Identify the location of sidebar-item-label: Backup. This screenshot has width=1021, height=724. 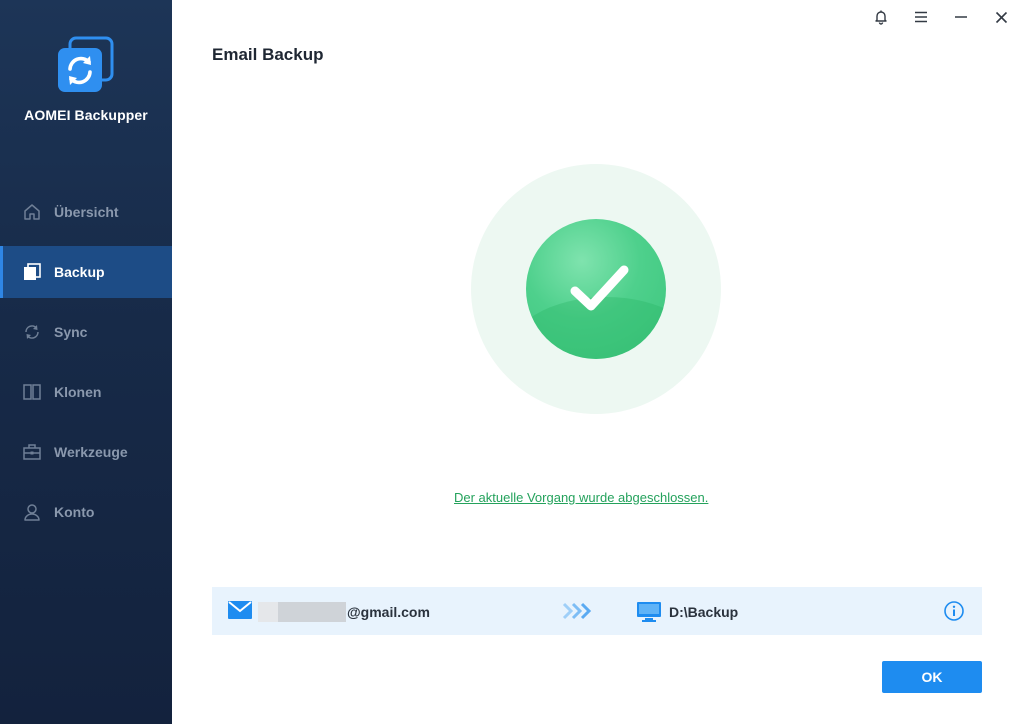
(79, 272).